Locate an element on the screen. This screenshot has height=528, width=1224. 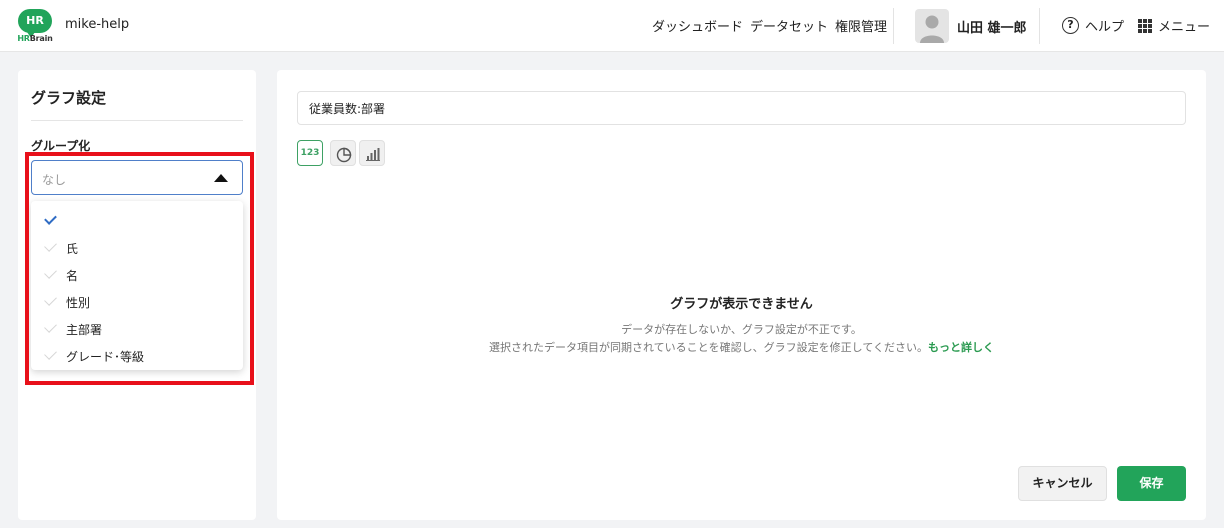
avatar is located at coordinates (932, 26).